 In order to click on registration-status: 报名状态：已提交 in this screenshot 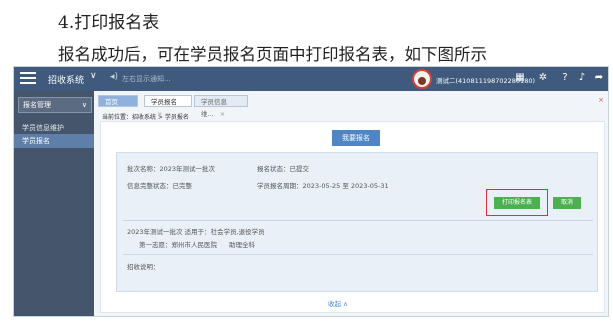, I will do `click(283, 169)`.